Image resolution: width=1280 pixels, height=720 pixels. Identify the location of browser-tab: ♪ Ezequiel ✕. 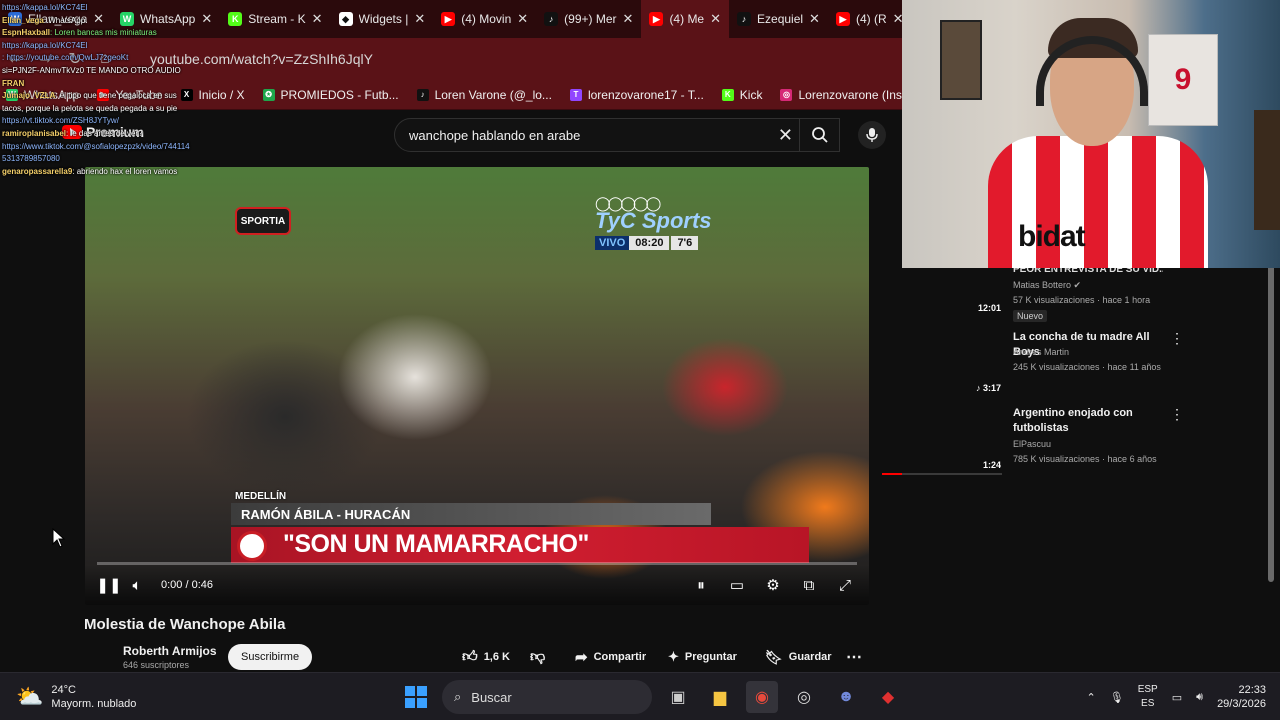
(778, 19).